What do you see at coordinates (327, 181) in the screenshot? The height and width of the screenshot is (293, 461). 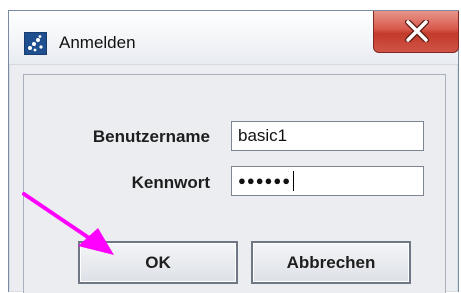 I see `password-input: ●●●●●●` at bounding box center [327, 181].